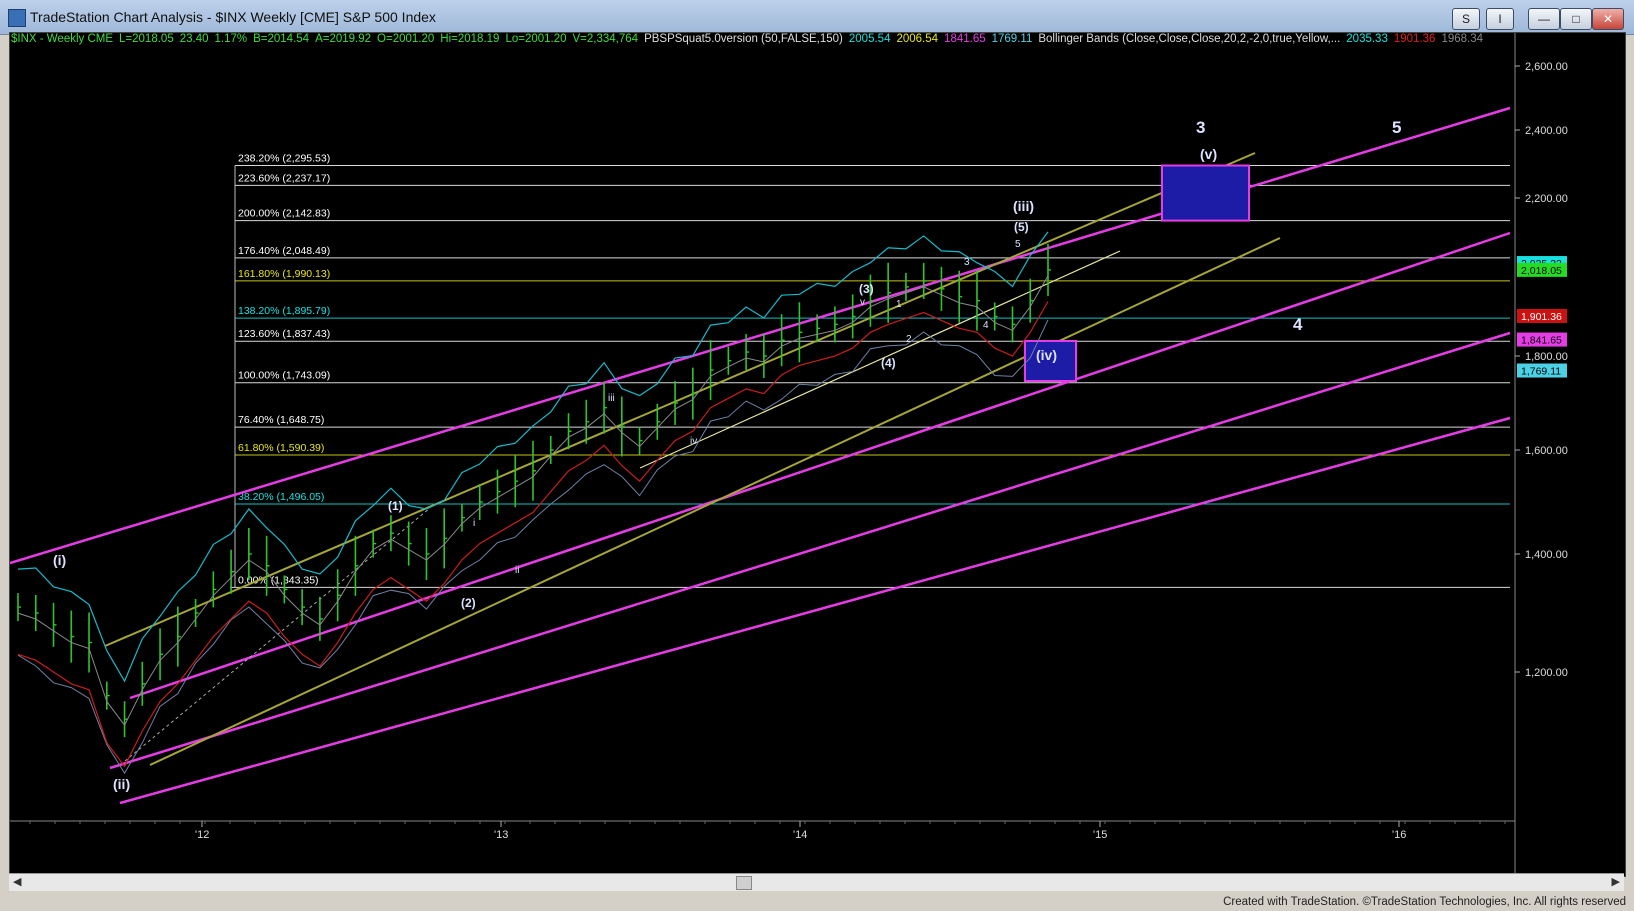 Image resolution: width=1634 pixels, height=911 pixels. Describe the element at coordinates (281, 39) in the screenshot. I see `legend-item: B=2014.54` at that location.